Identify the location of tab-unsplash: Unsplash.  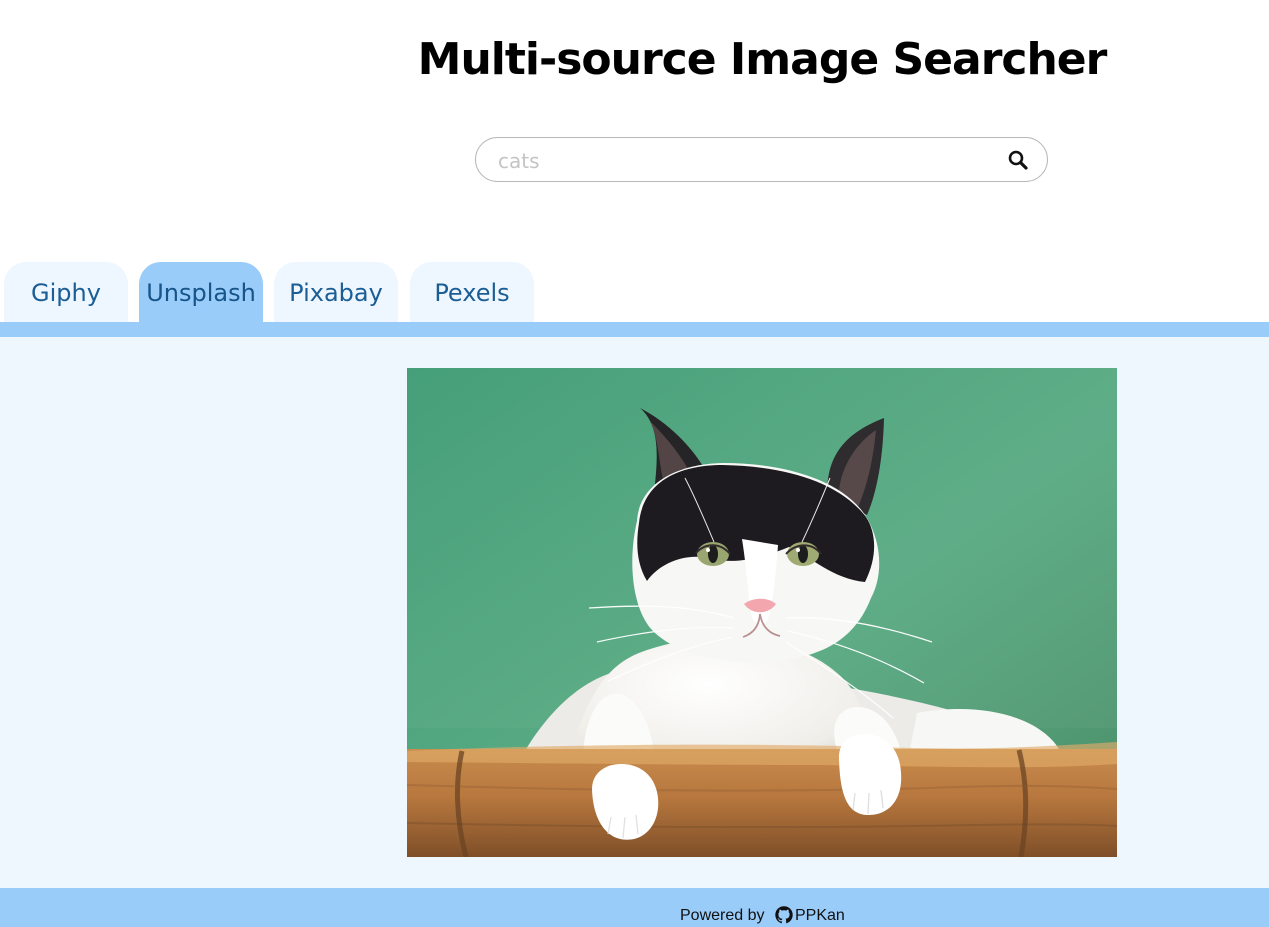
(201, 292).